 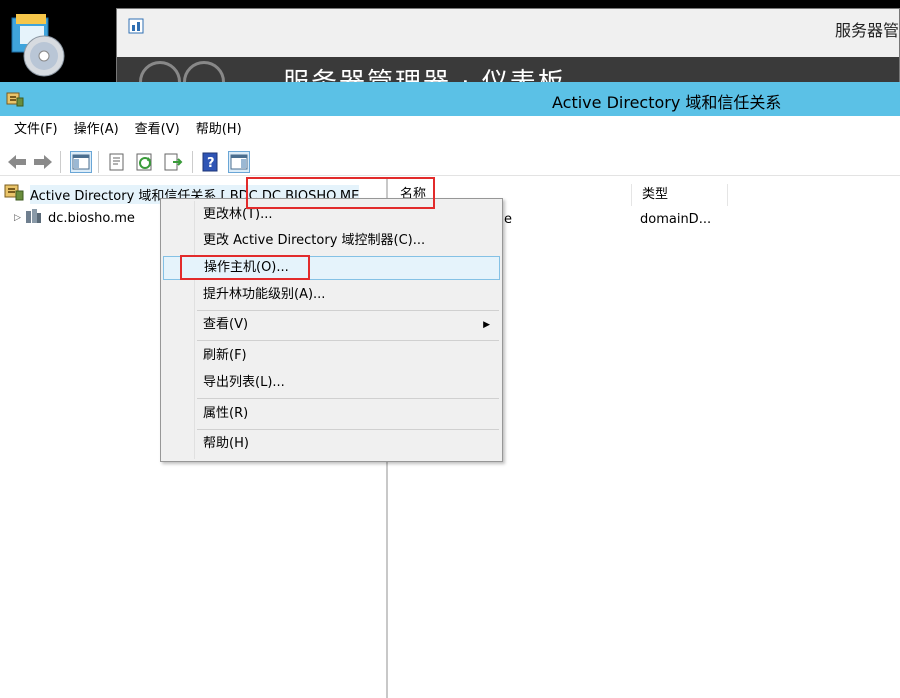 I want to click on menu-view: 查看(V), so click(x=157, y=130).